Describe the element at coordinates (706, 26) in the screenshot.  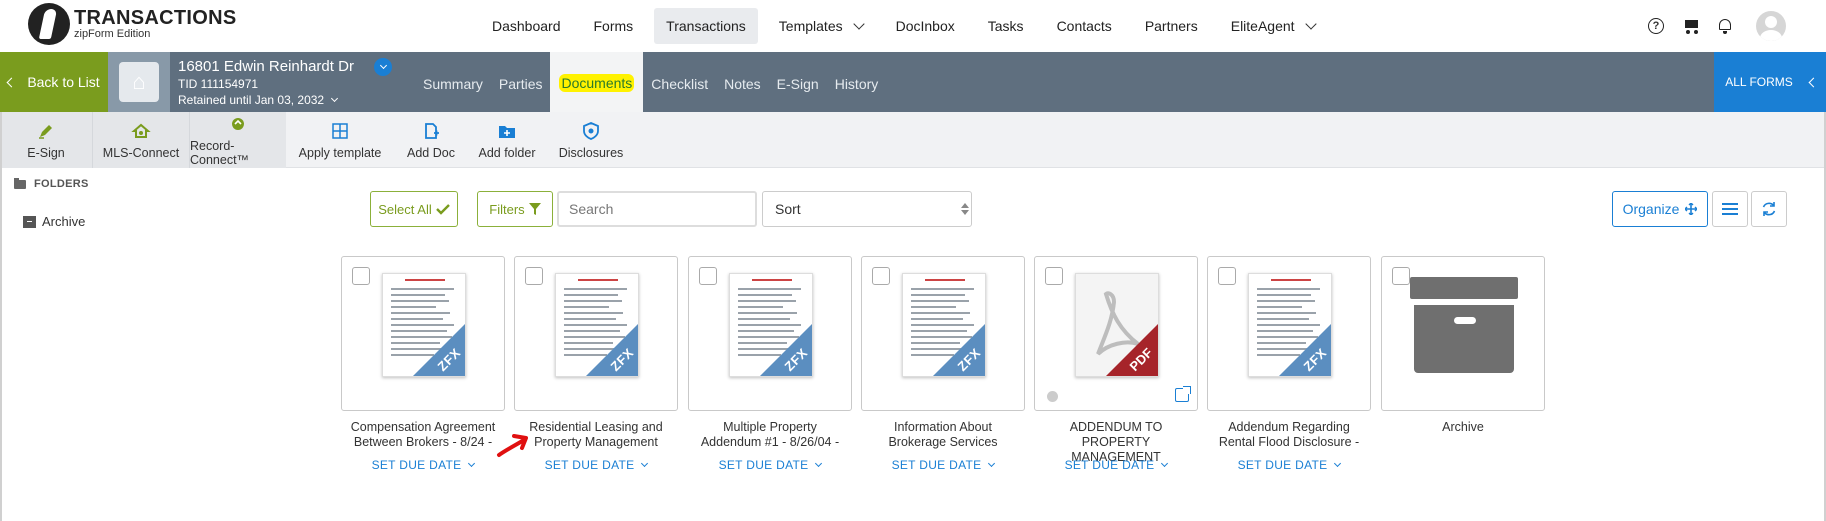
I see `nav-transactions: Transactions` at that location.